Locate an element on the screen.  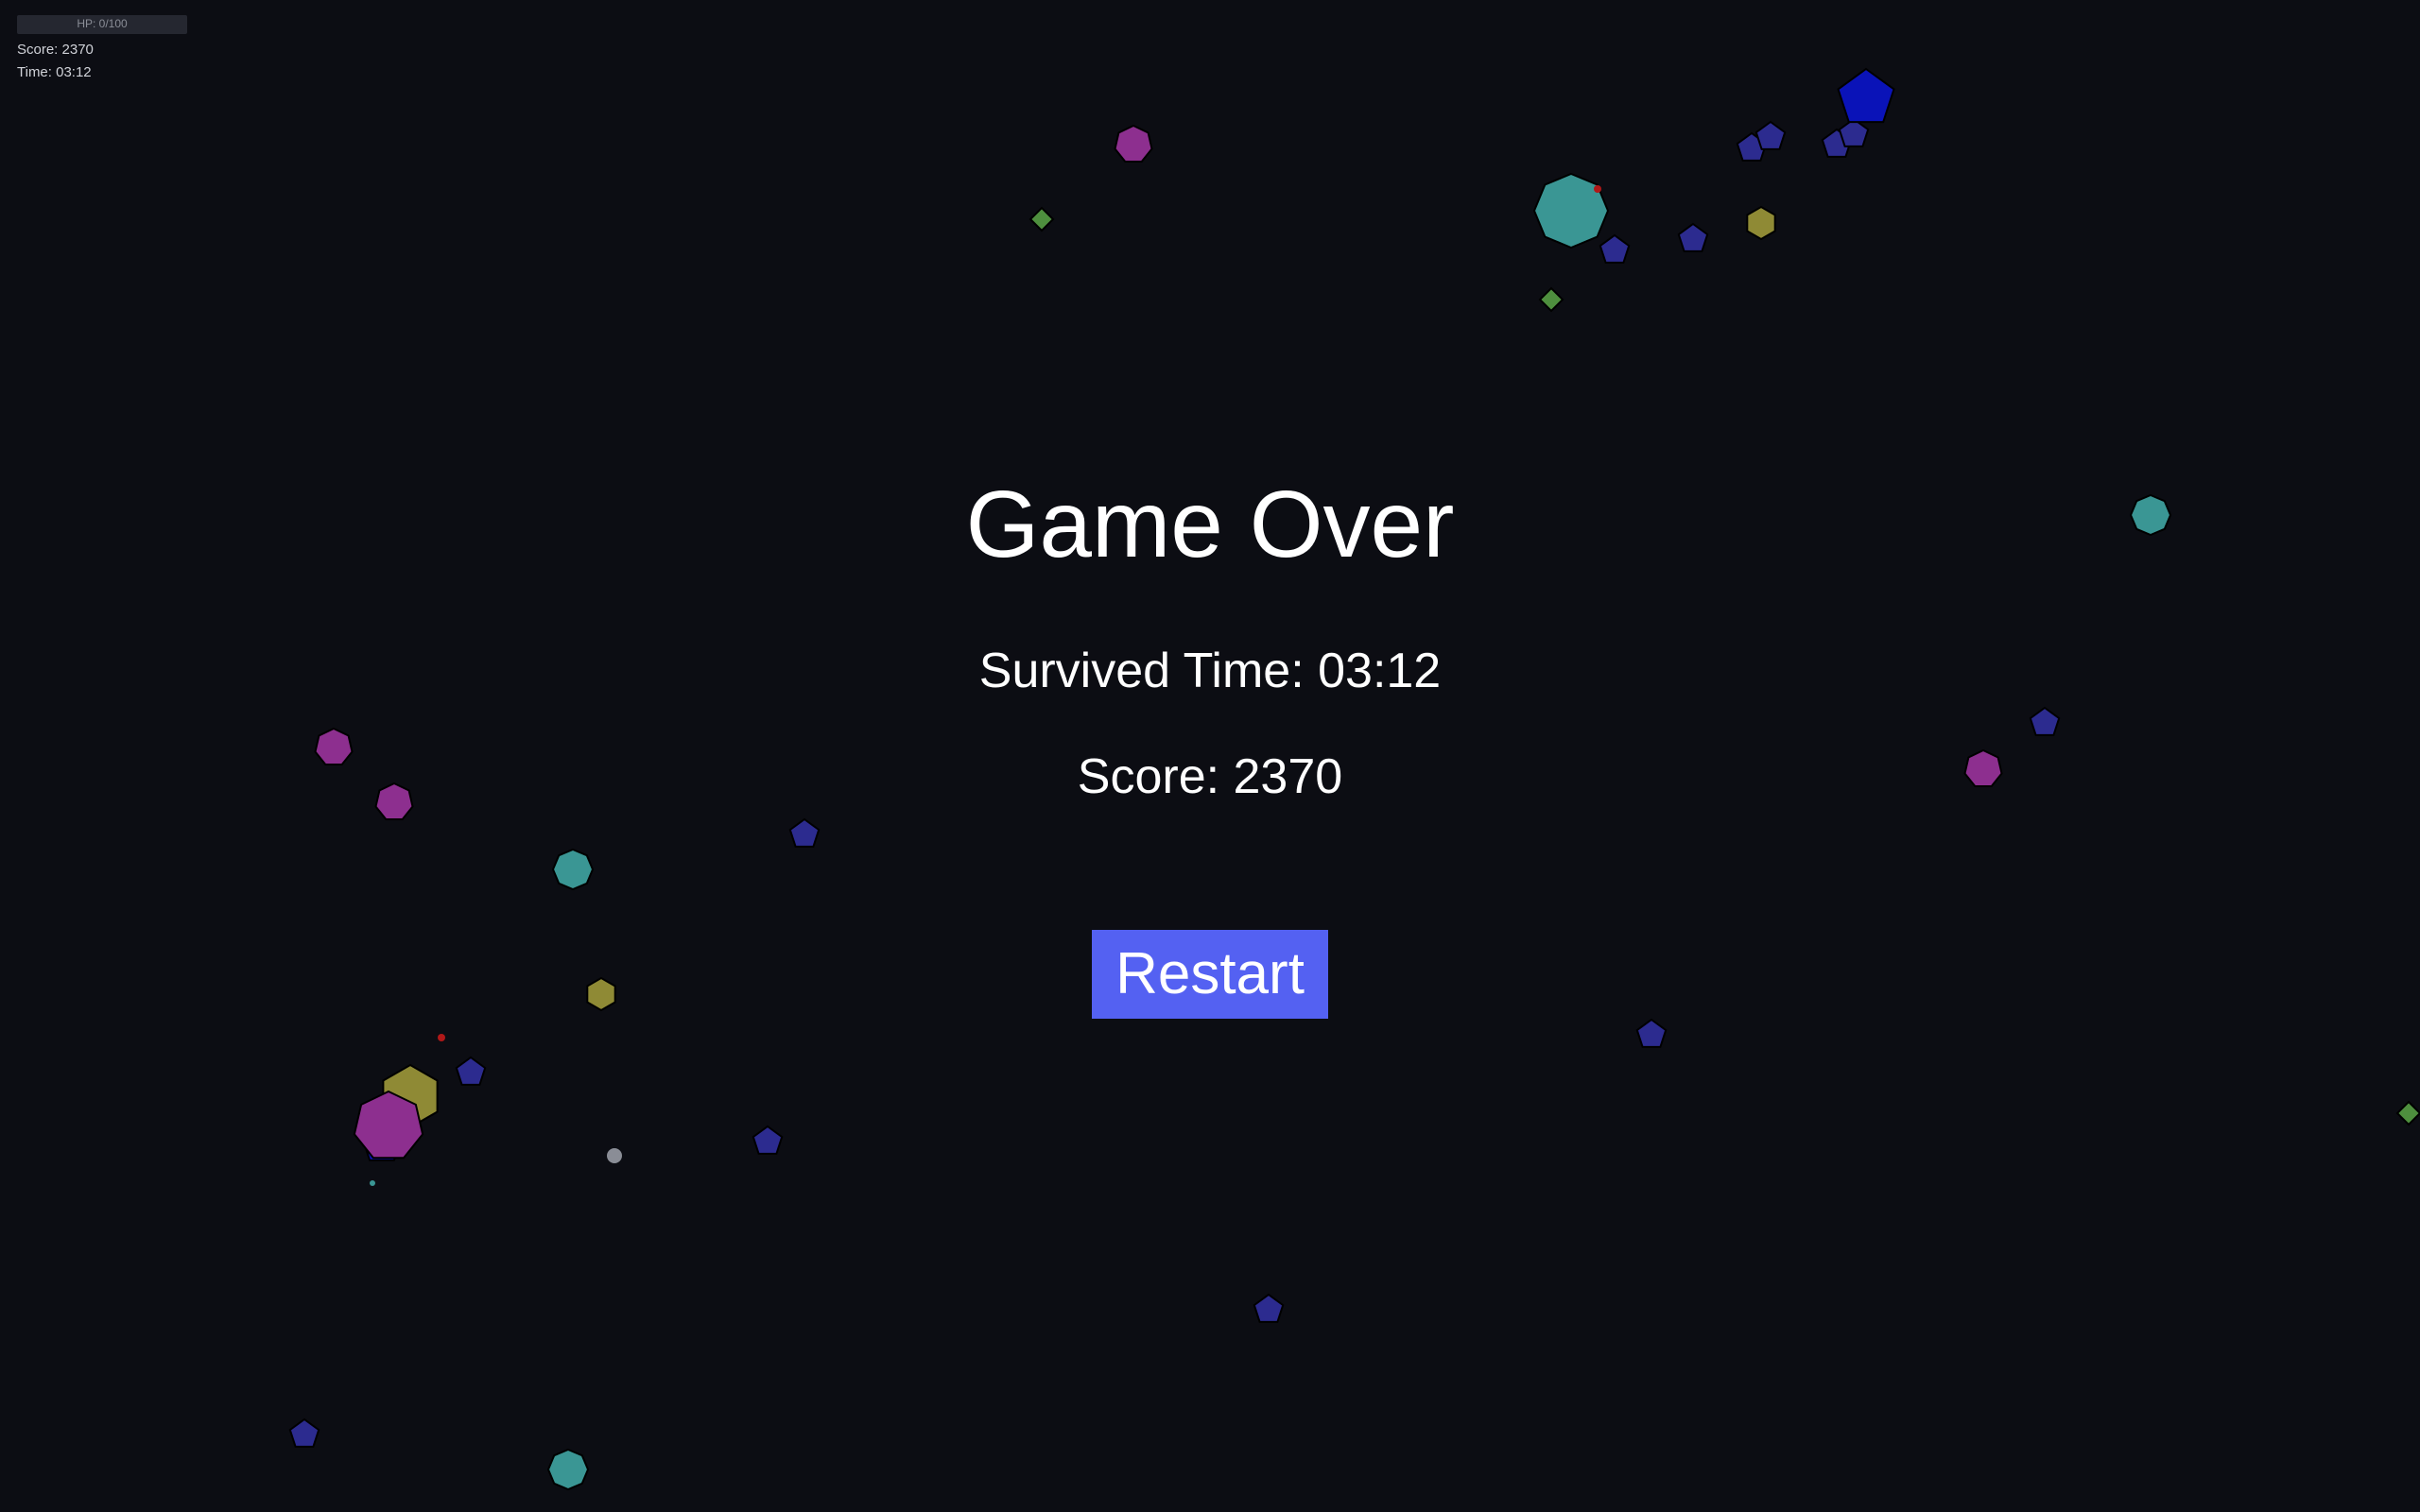
restart-button: Restart is located at coordinates (1210, 974).